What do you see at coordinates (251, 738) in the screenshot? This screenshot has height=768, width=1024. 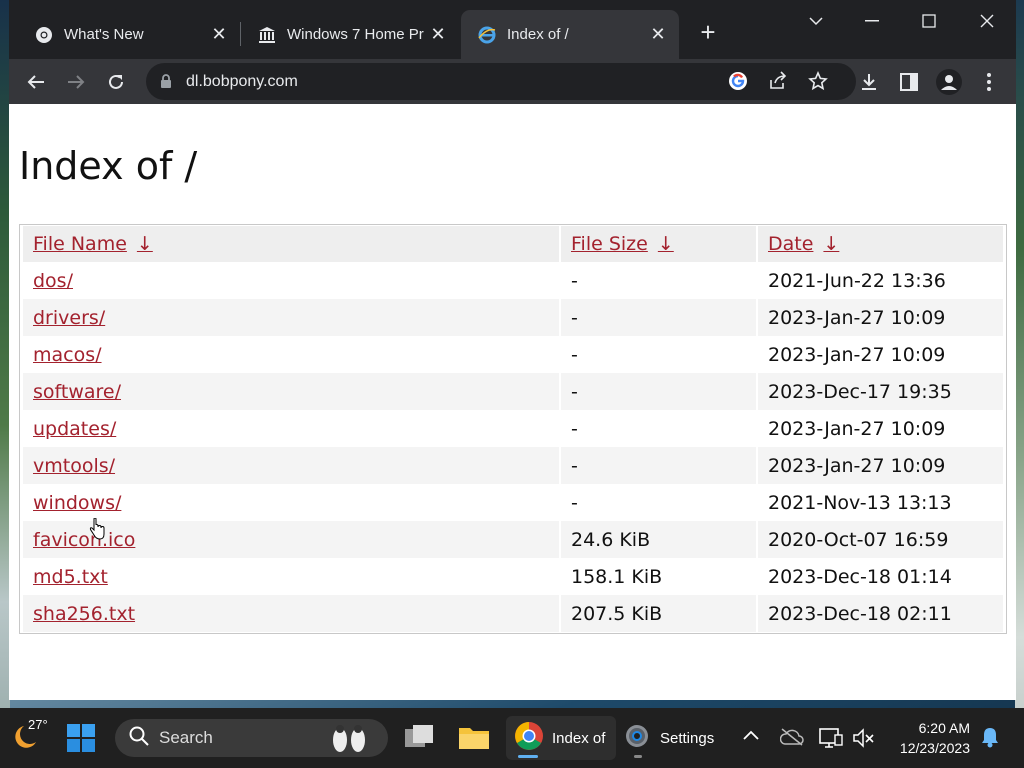 I see `taskbar-search-box: Search` at bounding box center [251, 738].